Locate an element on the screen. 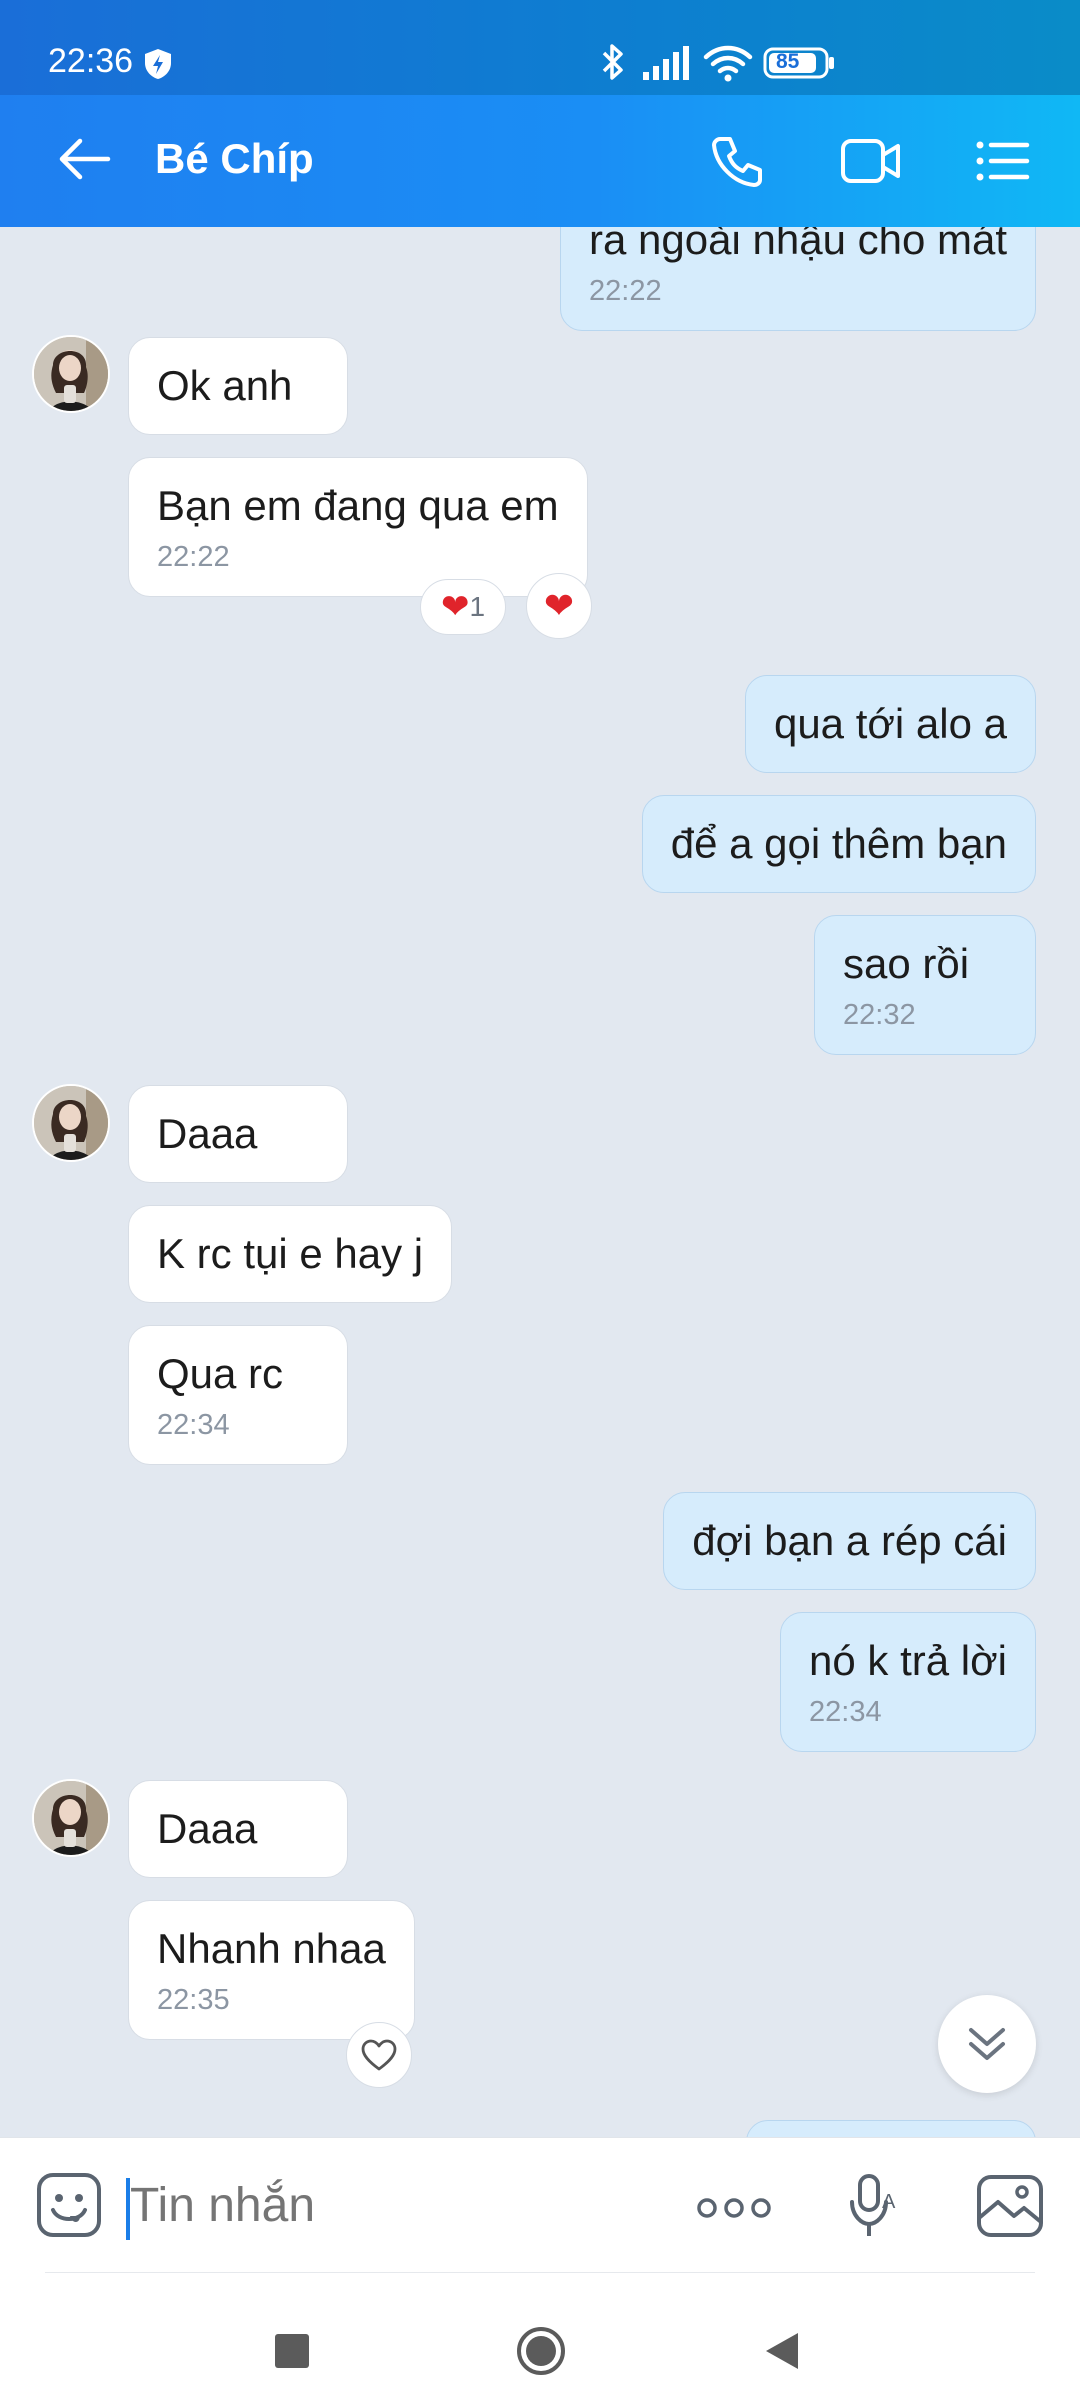 This screenshot has height=2400, width=1080. list-menu-icon is located at coordinates (1003, 163).